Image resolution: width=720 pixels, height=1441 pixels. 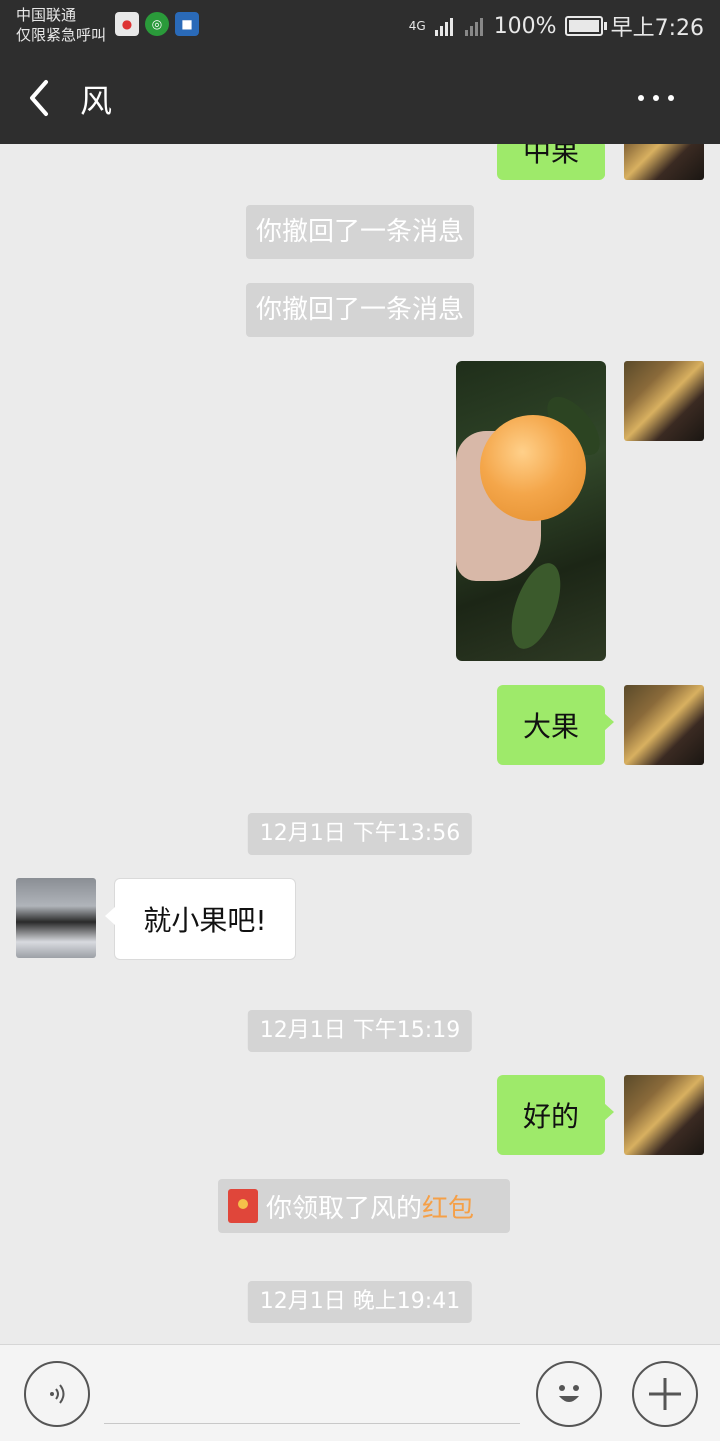 What do you see at coordinates (360, 26) in the screenshot?
I see `status-bar: 中国联通 仅限紧急呼叫 ● ◎ ■ 4G 100% 早上7:26` at bounding box center [360, 26].